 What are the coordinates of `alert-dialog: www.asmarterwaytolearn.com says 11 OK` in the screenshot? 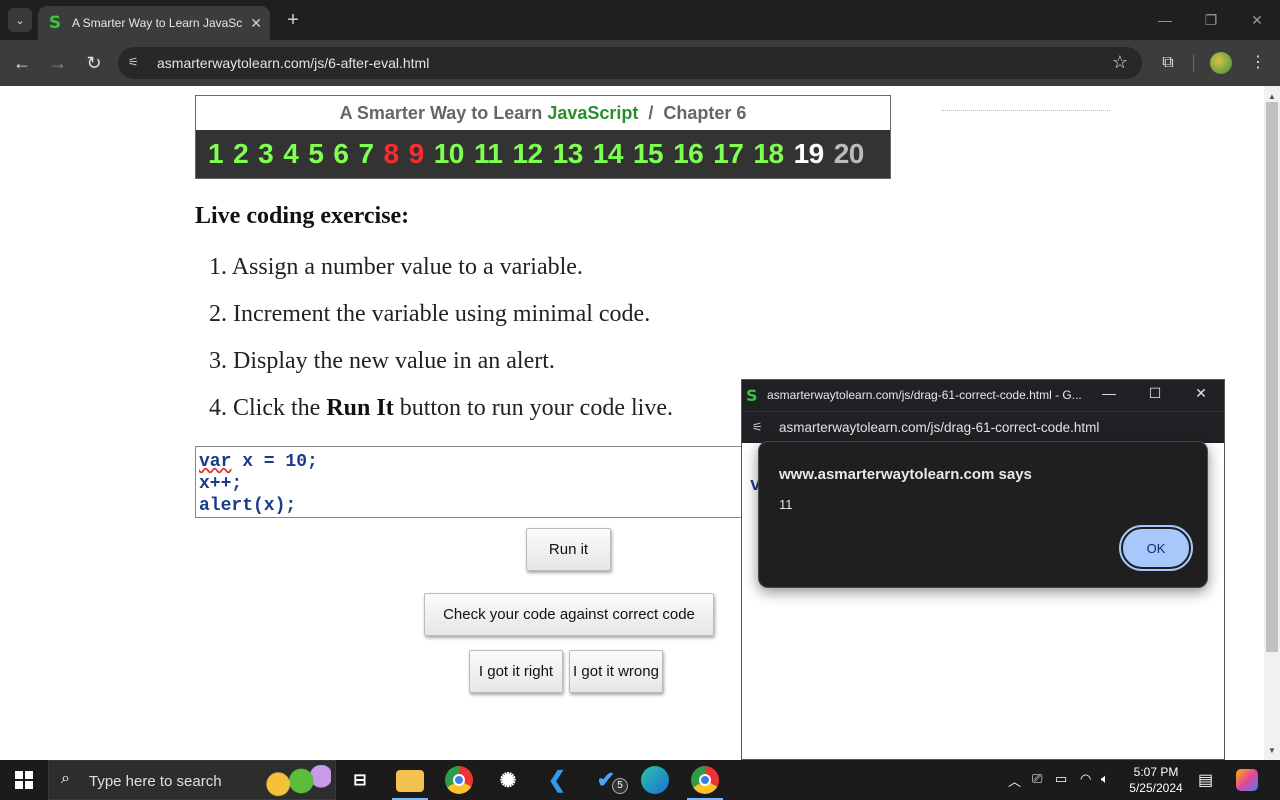 It's located at (983, 514).